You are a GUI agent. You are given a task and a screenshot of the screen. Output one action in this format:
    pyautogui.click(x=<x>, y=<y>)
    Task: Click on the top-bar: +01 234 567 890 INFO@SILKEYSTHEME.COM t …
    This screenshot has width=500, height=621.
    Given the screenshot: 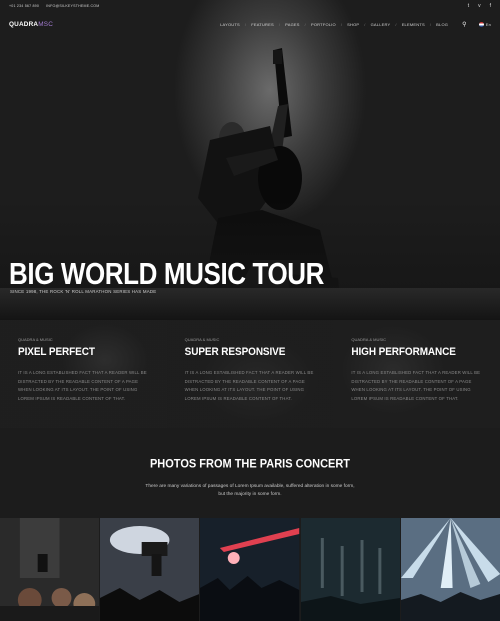 What is the action you would take?
    pyautogui.click(x=250, y=6)
    